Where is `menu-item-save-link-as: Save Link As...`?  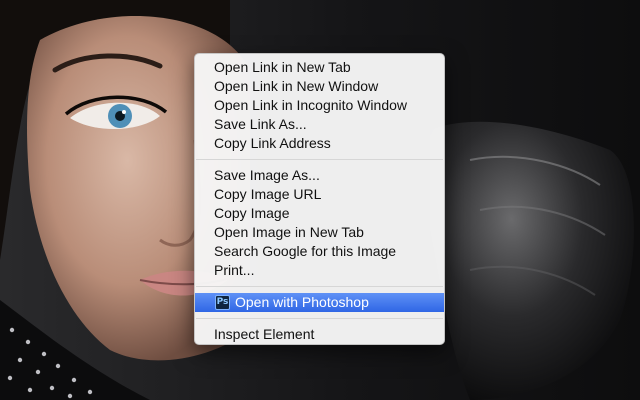
menu-item-save-link-as: Save Link As... is located at coordinates (319, 124).